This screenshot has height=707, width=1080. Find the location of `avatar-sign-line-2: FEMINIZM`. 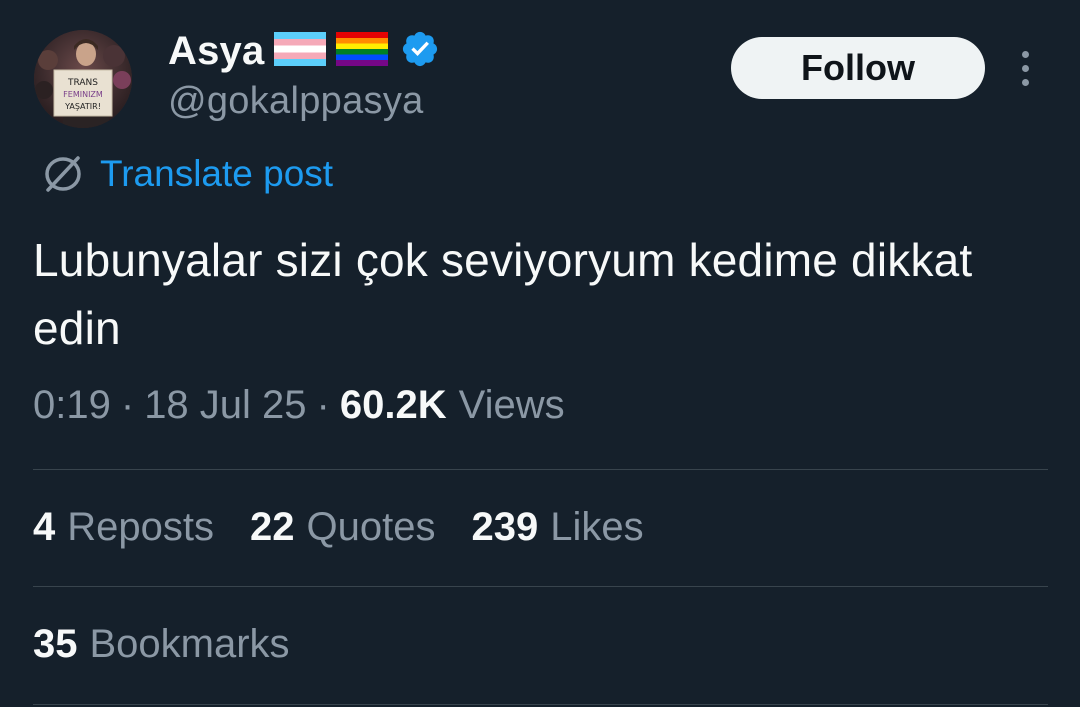

avatar-sign-line-2: FEMINIZM is located at coordinates (83, 94).